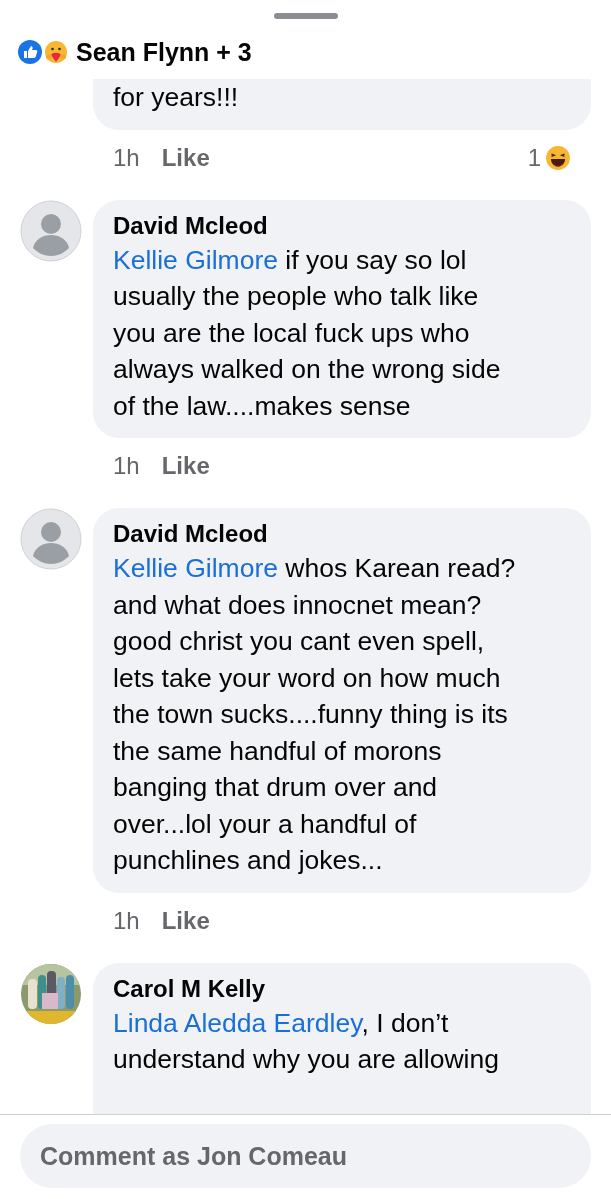 This screenshot has width=611, height=1199. I want to click on reactors-label: Sean Flynn + 3, so click(164, 52).